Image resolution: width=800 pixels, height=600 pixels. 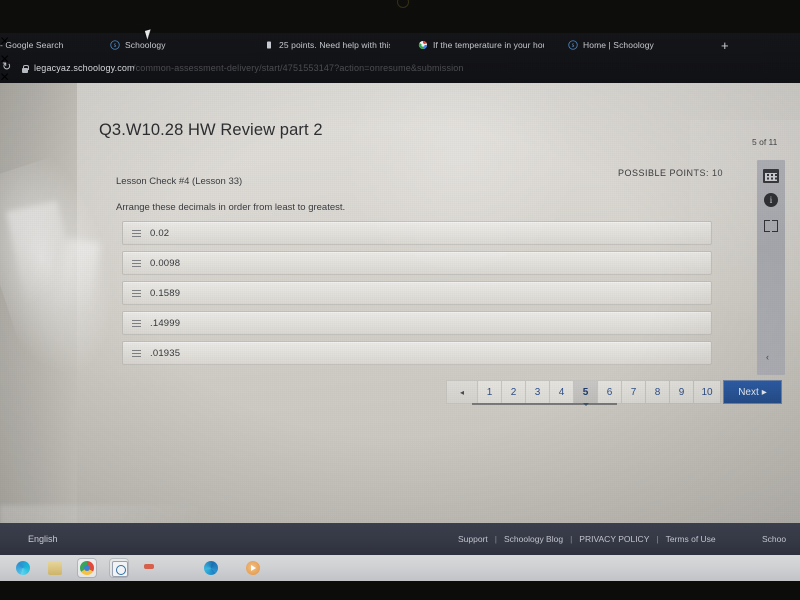 What do you see at coordinates (544, 404) in the screenshot?
I see `pagination-progress-underline` at bounding box center [544, 404].